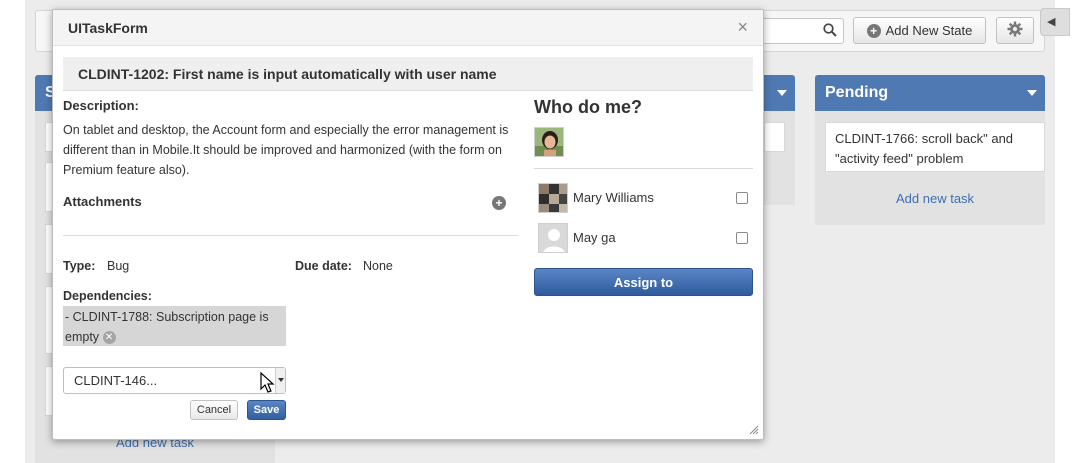 The height and width of the screenshot is (463, 1080). Describe the element at coordinates (323, 266) in the screenshot. I see `due-date-label: Due date:` at that location.